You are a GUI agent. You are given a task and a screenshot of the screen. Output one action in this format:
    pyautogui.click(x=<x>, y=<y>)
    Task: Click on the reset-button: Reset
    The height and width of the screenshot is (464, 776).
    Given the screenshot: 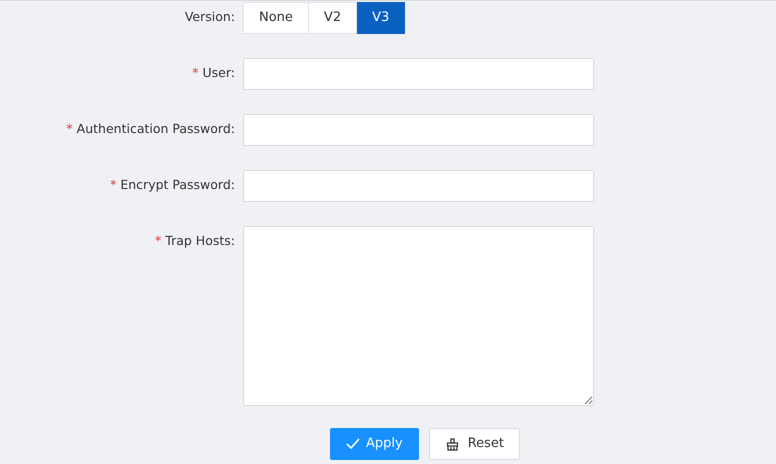 What is the action you would take?
    pyautogui.click(x=474, y=444)
    